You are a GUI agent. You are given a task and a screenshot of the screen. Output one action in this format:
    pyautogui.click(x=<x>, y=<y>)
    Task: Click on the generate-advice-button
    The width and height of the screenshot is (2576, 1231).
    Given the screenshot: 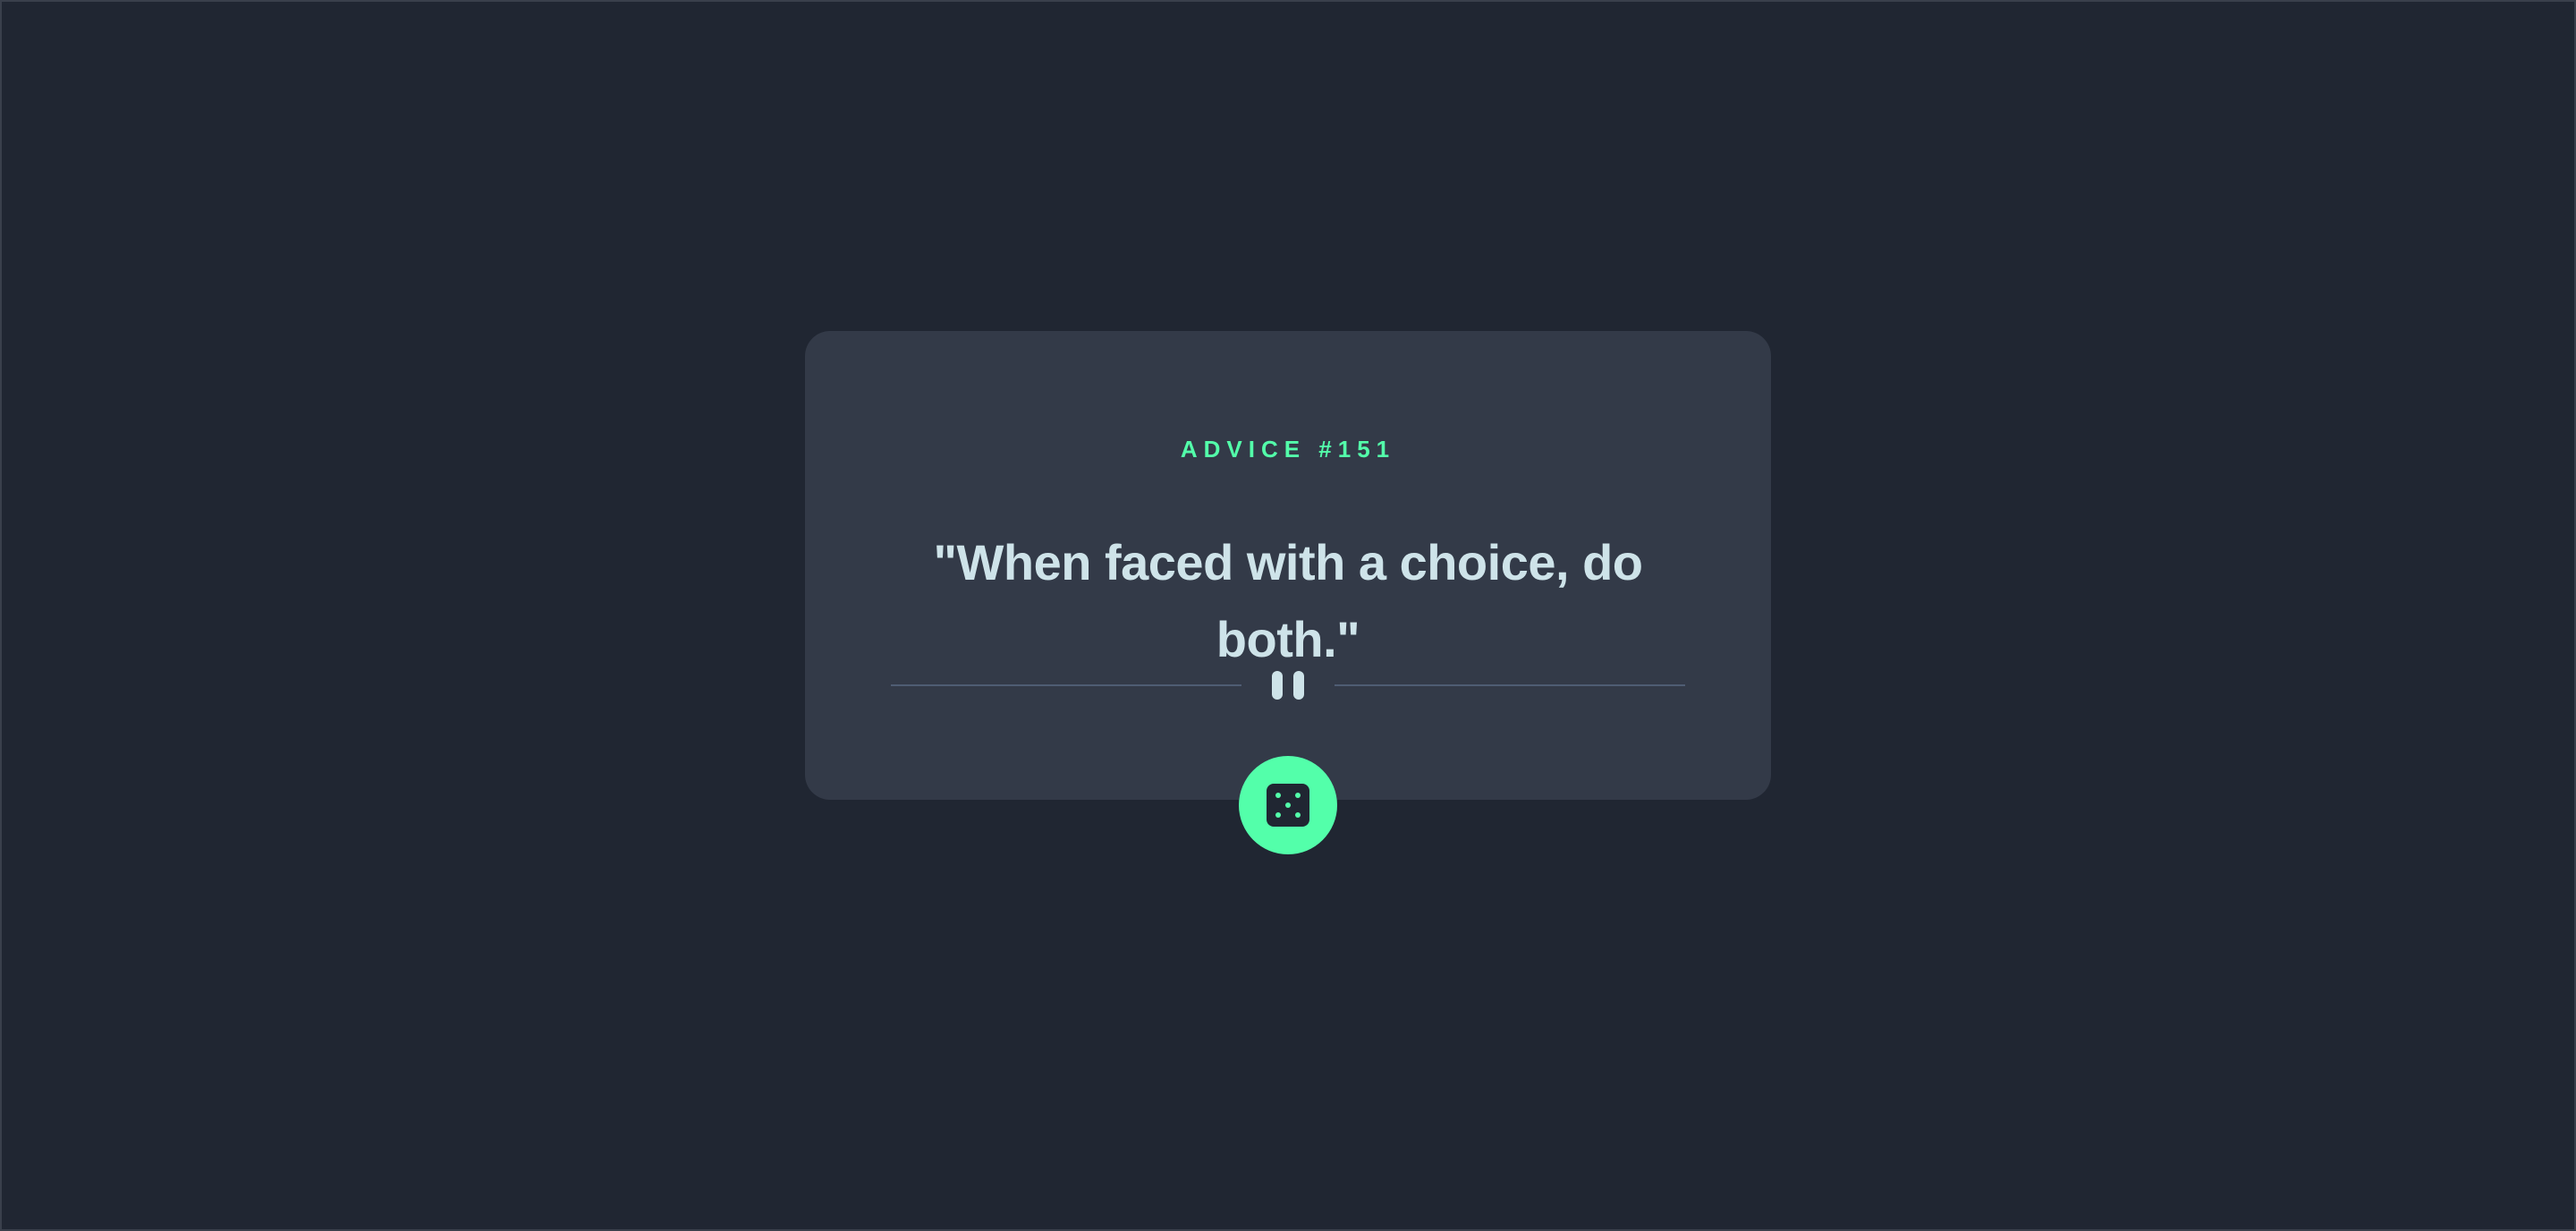 What is the action you would take?
    pyautogui.click(x=1288, y=805)
    